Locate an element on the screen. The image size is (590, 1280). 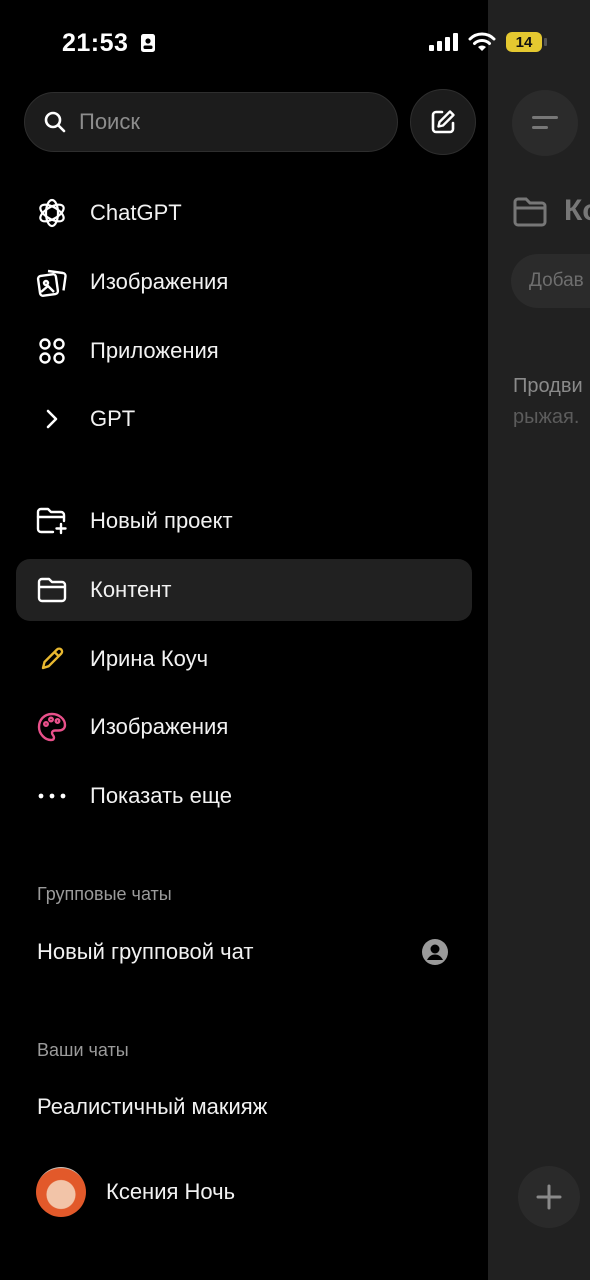
user-profile: Ксения Ночь is located at coordinates (135, 1192).